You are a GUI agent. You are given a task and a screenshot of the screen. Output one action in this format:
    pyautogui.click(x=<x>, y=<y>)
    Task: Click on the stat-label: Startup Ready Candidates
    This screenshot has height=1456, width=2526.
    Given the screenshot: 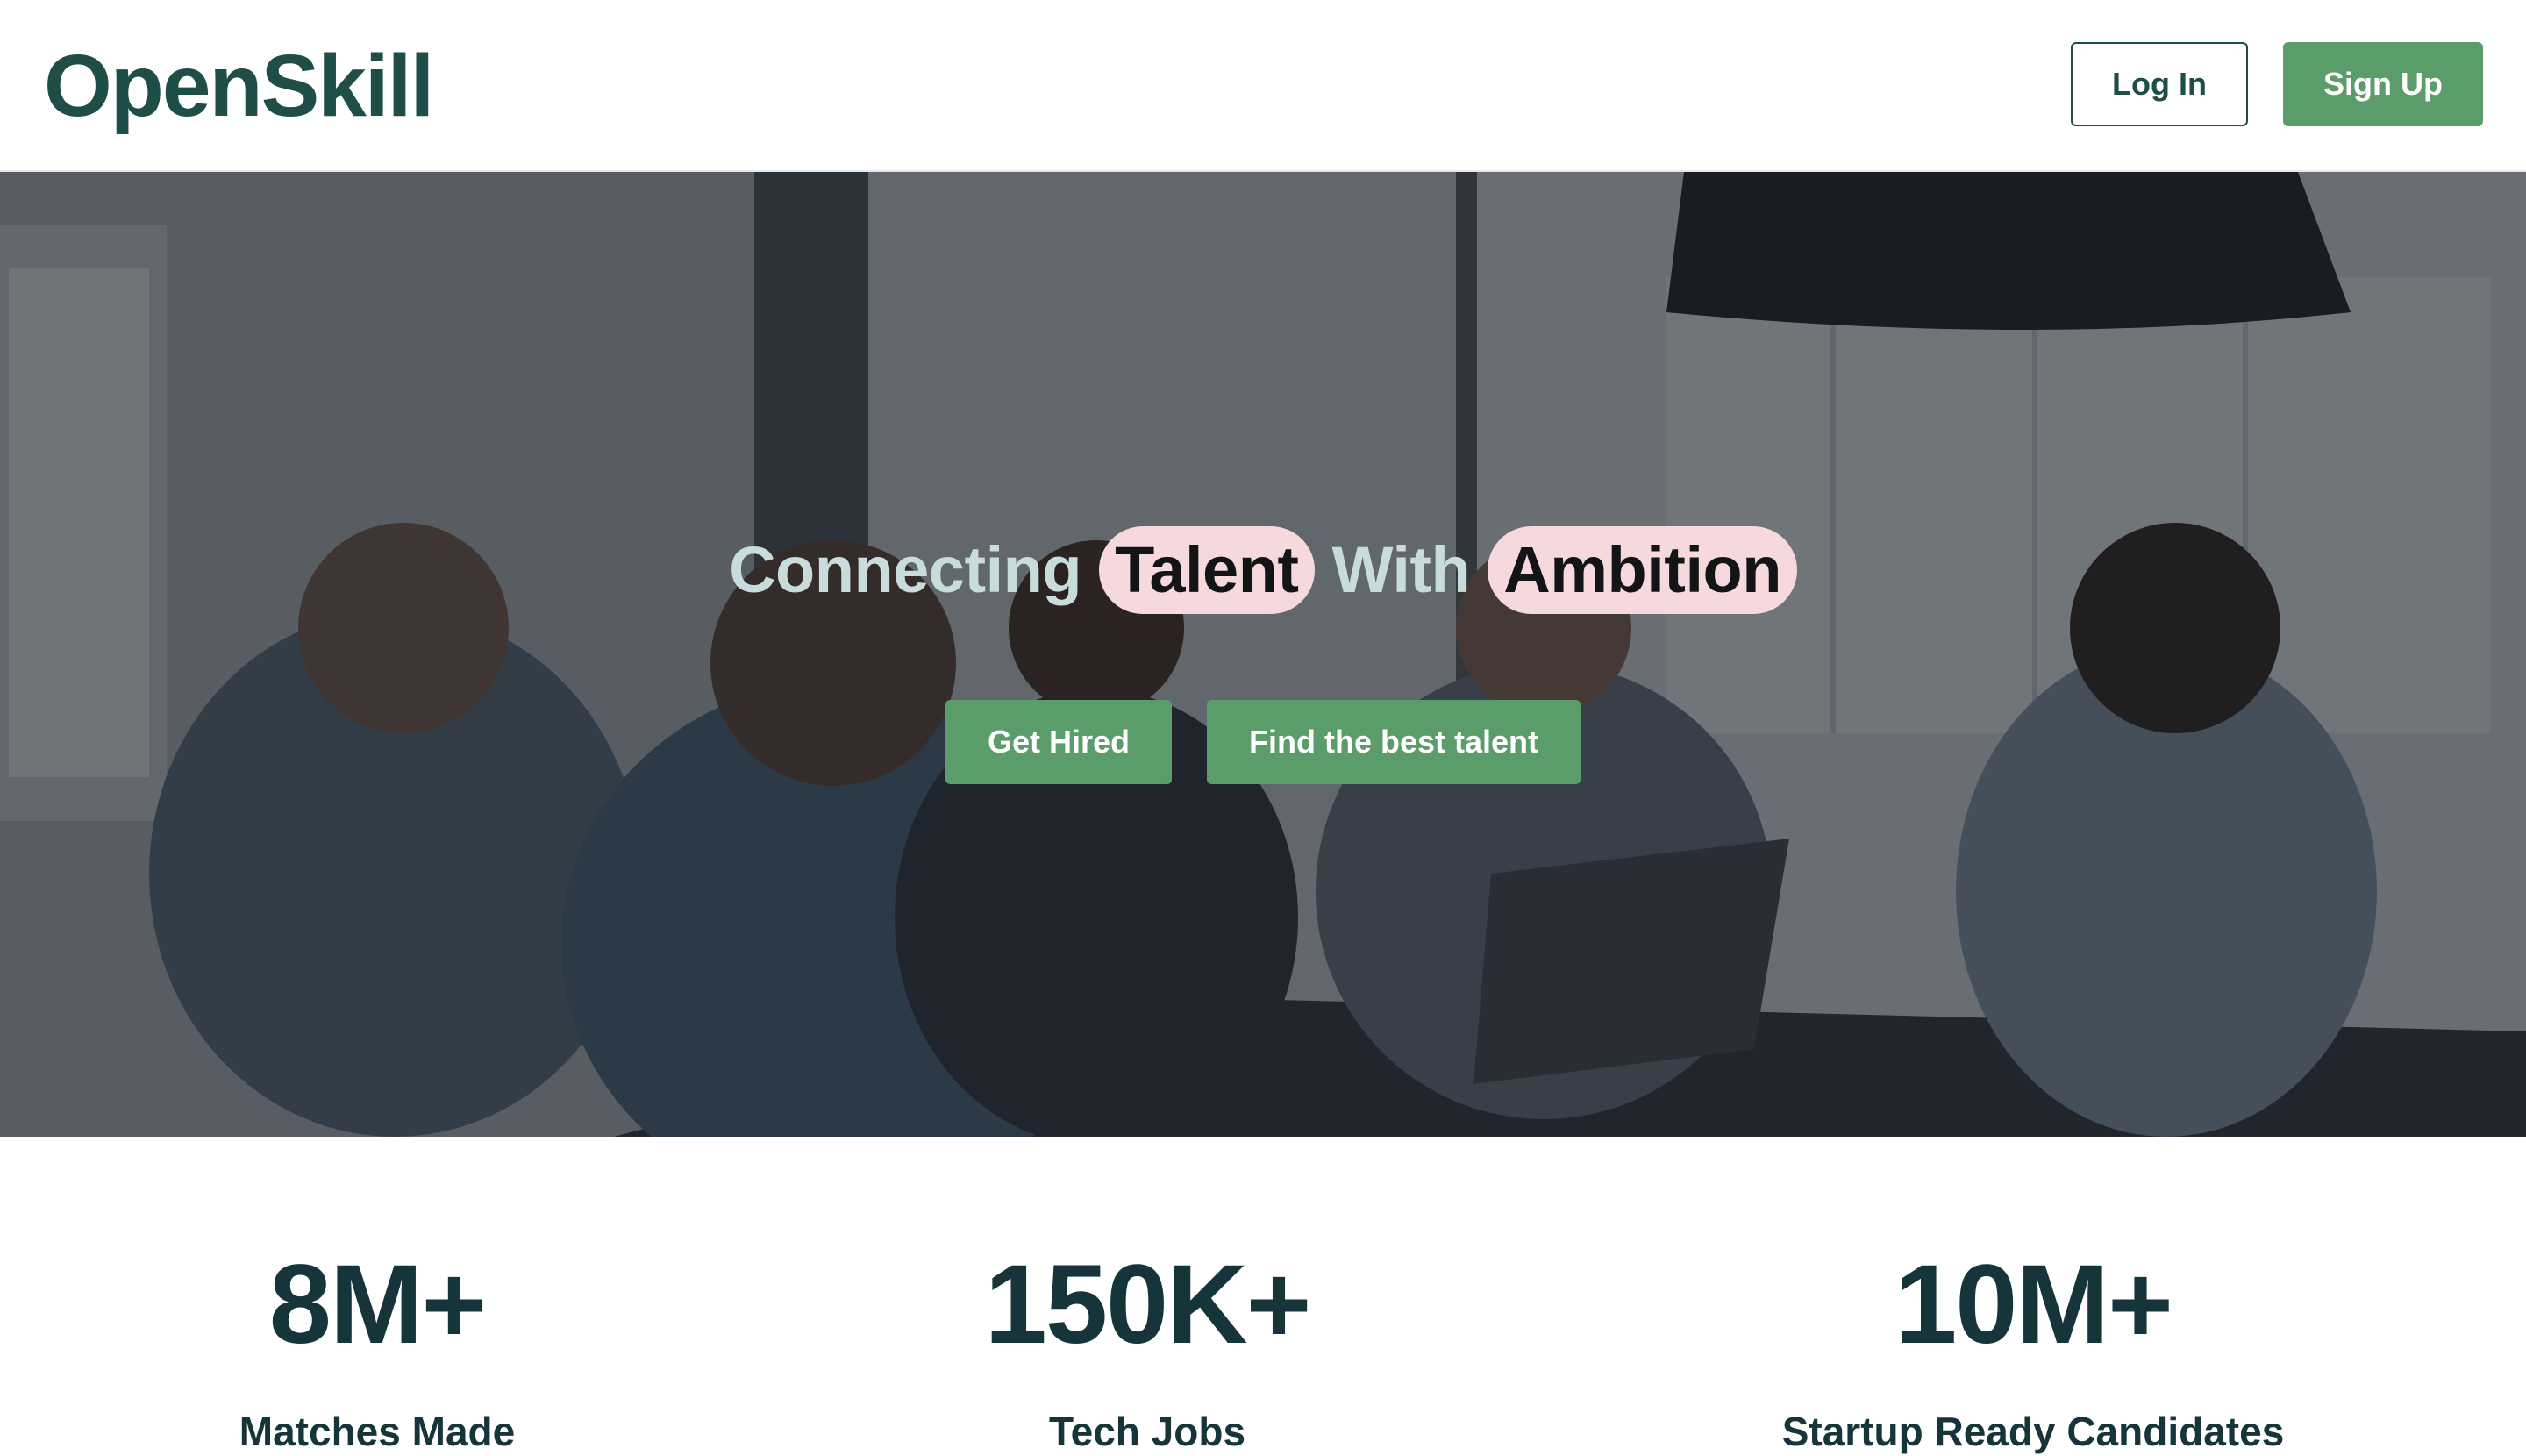 What is the action you would take?
    pyautogui.click(x=2033, y=1431)
    